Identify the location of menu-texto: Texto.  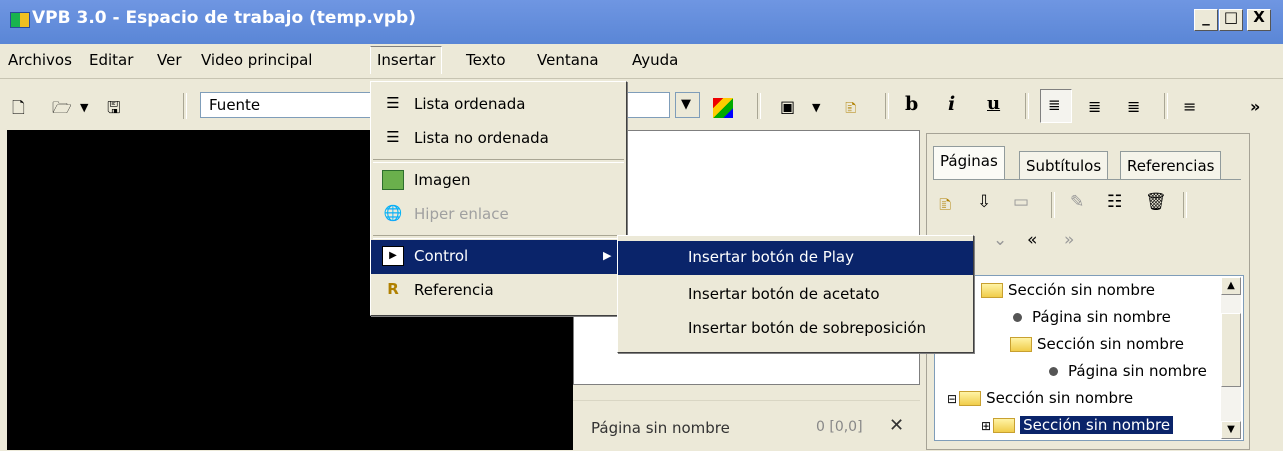
(486, 60).